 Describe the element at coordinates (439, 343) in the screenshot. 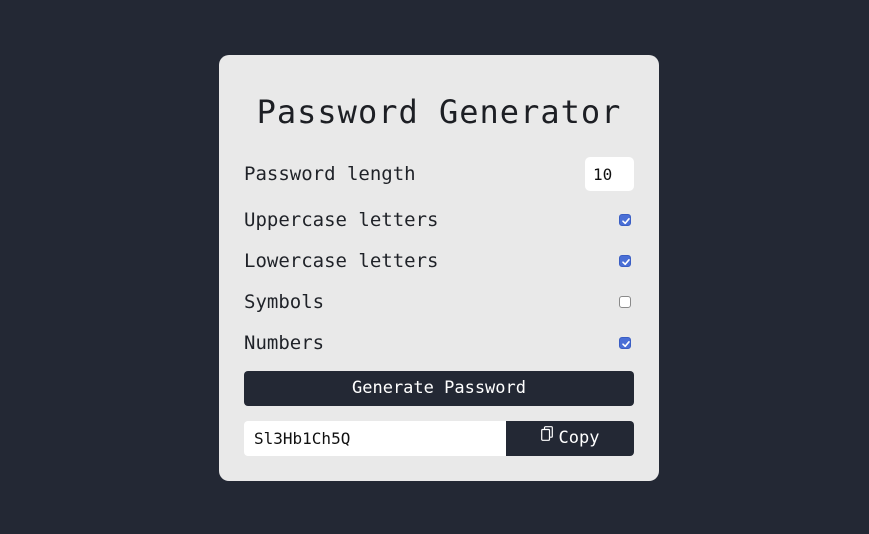

I see `option-row-numbers: Numbers` at that location.